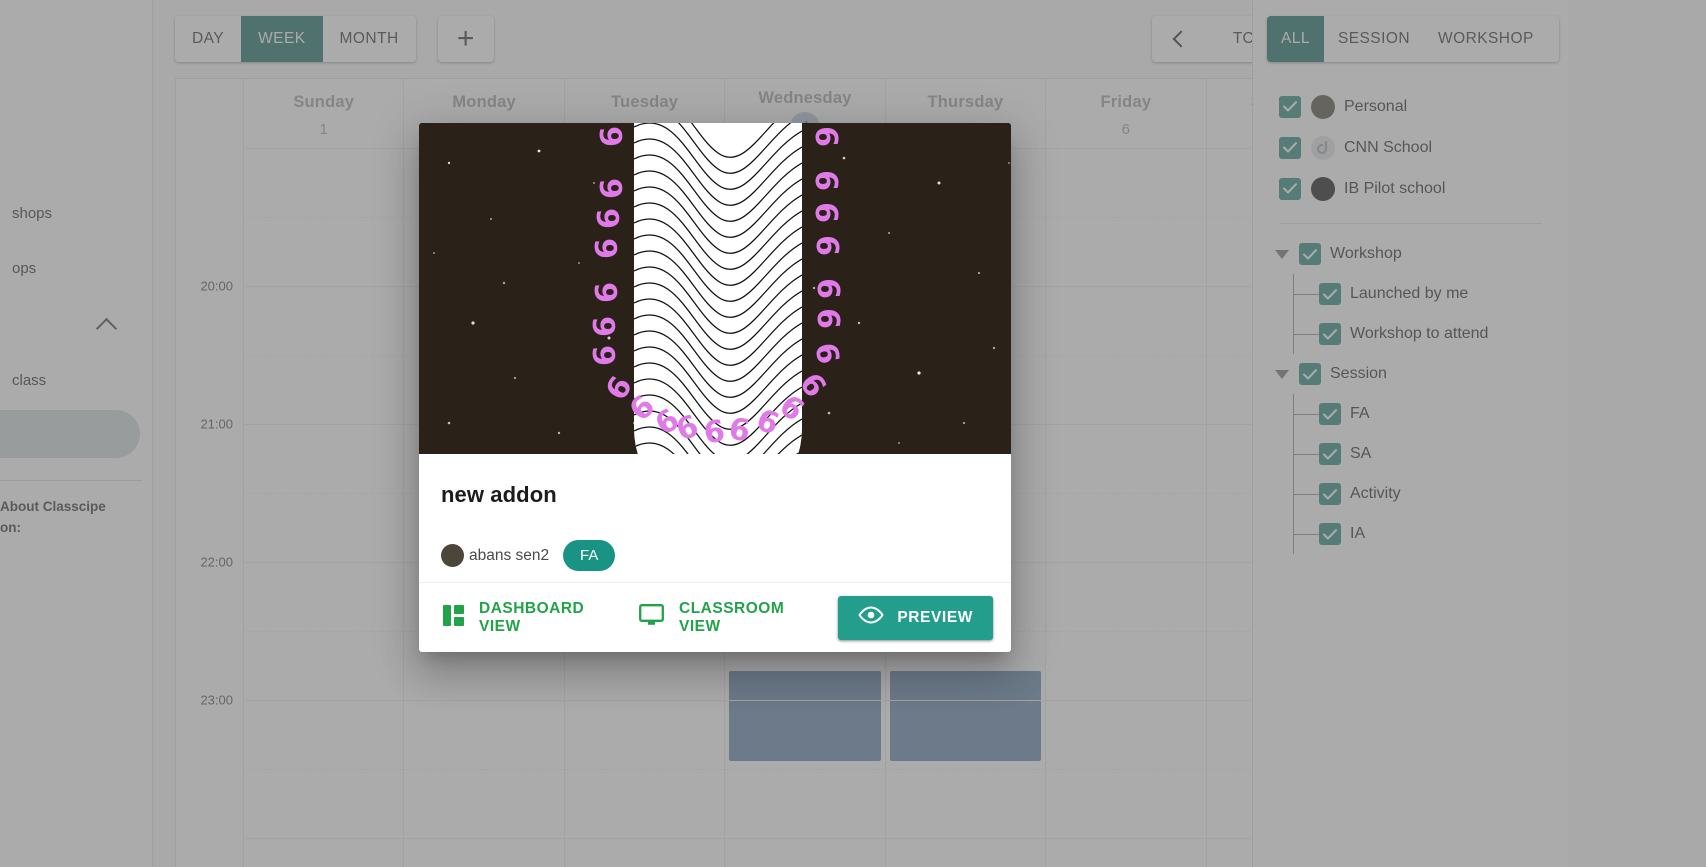 The height and width of the screenshot is (867, 1706). I want to click on author-name: abans sen2, so click(509, 555).